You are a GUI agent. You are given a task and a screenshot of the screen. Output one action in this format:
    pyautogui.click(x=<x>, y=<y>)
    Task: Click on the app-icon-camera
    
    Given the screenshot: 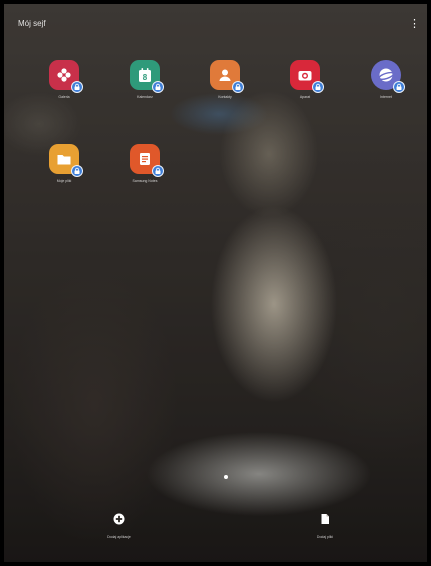 What is the action you would take?
    pyautogui.click(x=307, y=76)
    